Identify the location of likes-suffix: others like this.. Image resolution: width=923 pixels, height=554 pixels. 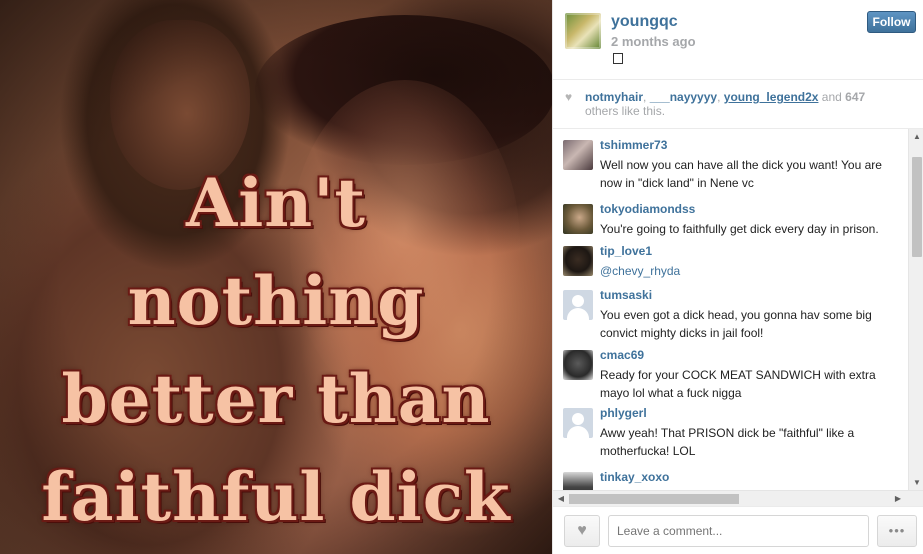
(625, 111).